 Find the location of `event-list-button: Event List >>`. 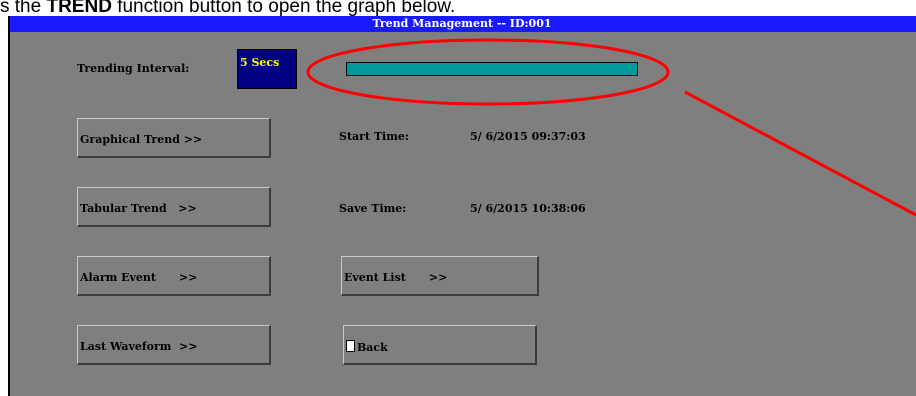

event-list-button: Event List >> is located at coordinates (440, 276).